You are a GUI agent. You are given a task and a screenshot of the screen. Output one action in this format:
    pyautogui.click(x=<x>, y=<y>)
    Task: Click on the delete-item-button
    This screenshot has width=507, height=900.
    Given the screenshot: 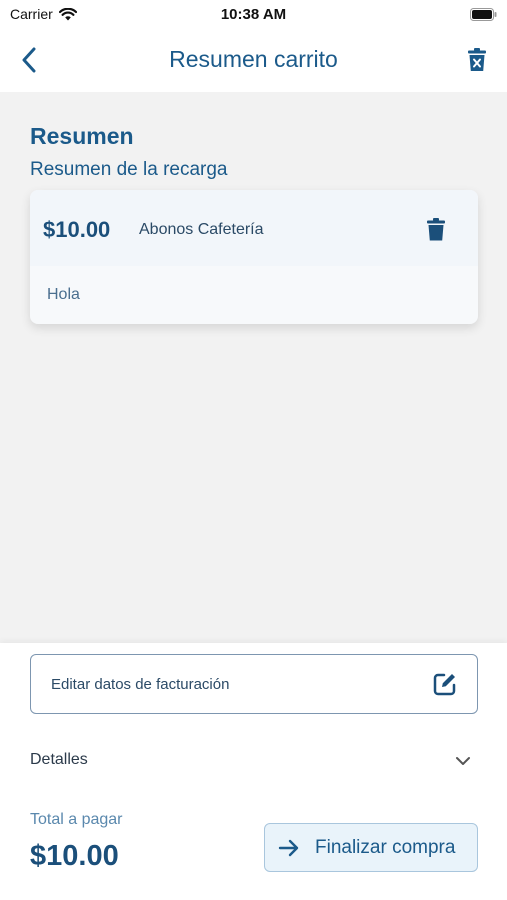 What is the action you would take?
    pyautogui.click(x=436, y=229)
    